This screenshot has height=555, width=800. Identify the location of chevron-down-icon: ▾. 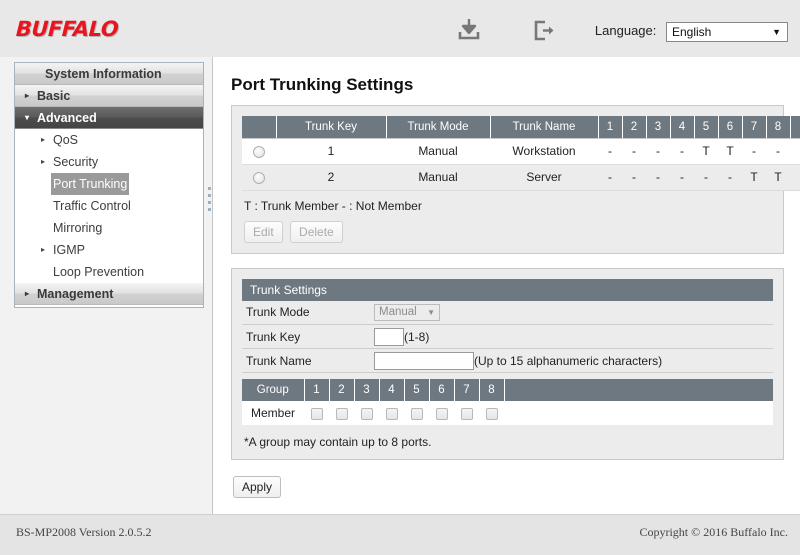
(27, 117).